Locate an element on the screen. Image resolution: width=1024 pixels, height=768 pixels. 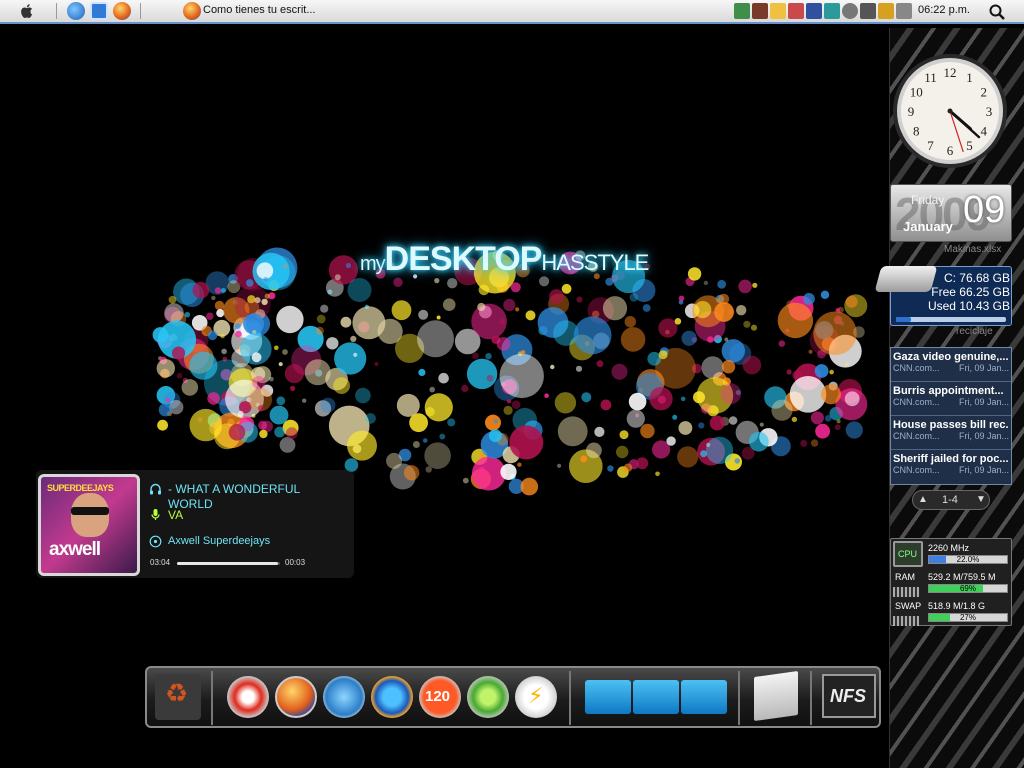
headphones-icon is located at coordinates (155, 489).